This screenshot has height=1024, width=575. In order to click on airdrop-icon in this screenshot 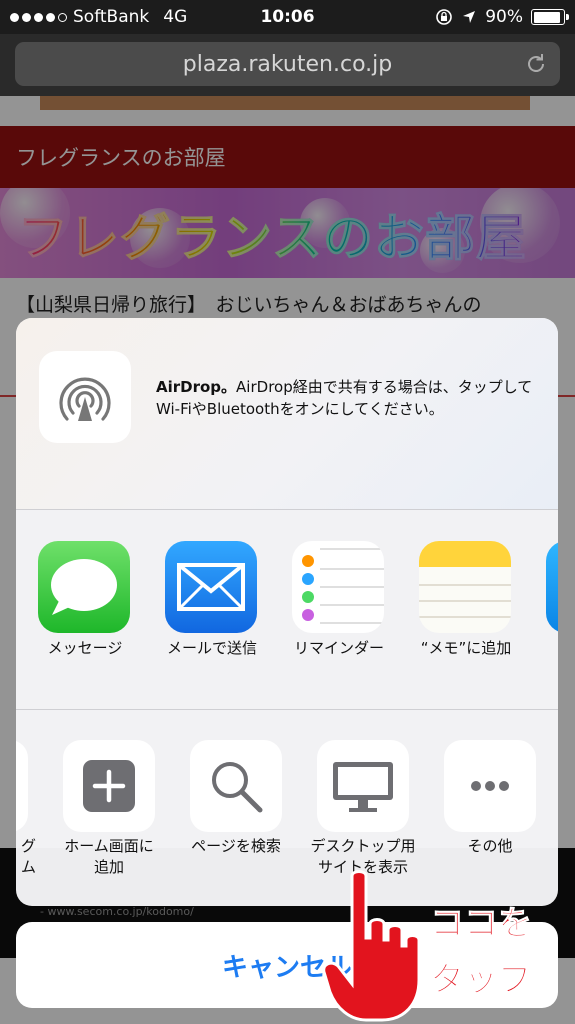, I will do `click(85, 397)`.